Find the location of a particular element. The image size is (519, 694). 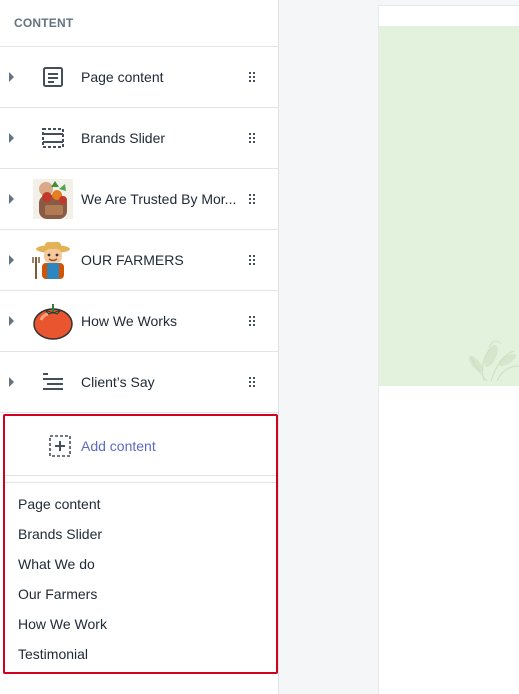

tomato-image is located at coordinates (53, 321).